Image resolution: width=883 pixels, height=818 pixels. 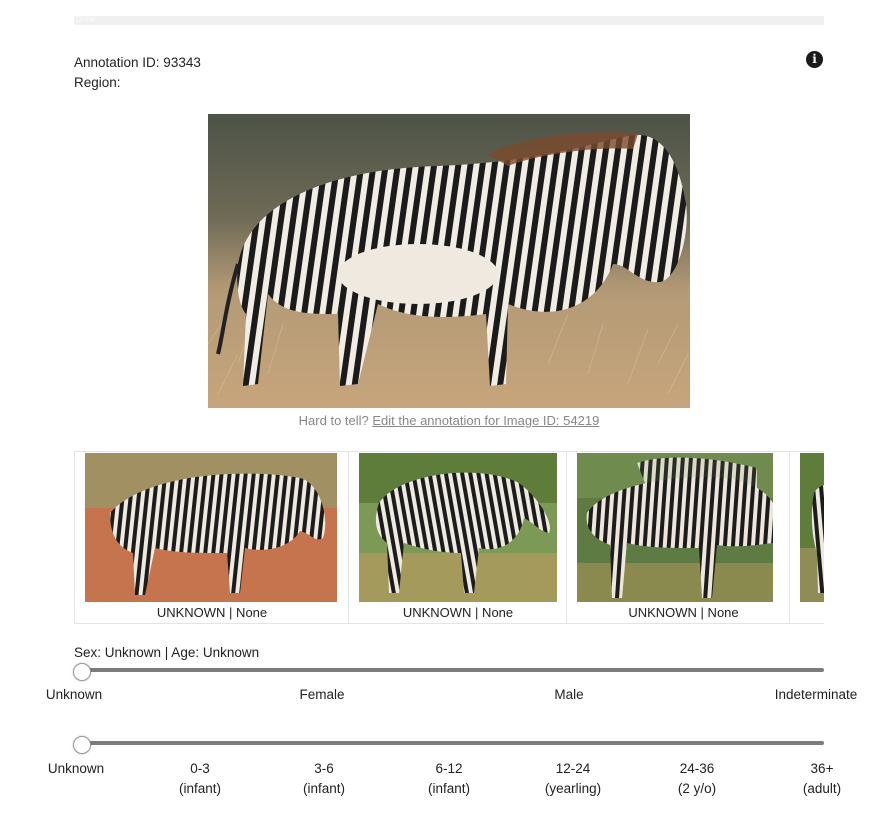 What do you see at coordinates (573, 788) in the screenshot?
I see `age-tick-desc: (yearling)` at bounding box center [573, 788].